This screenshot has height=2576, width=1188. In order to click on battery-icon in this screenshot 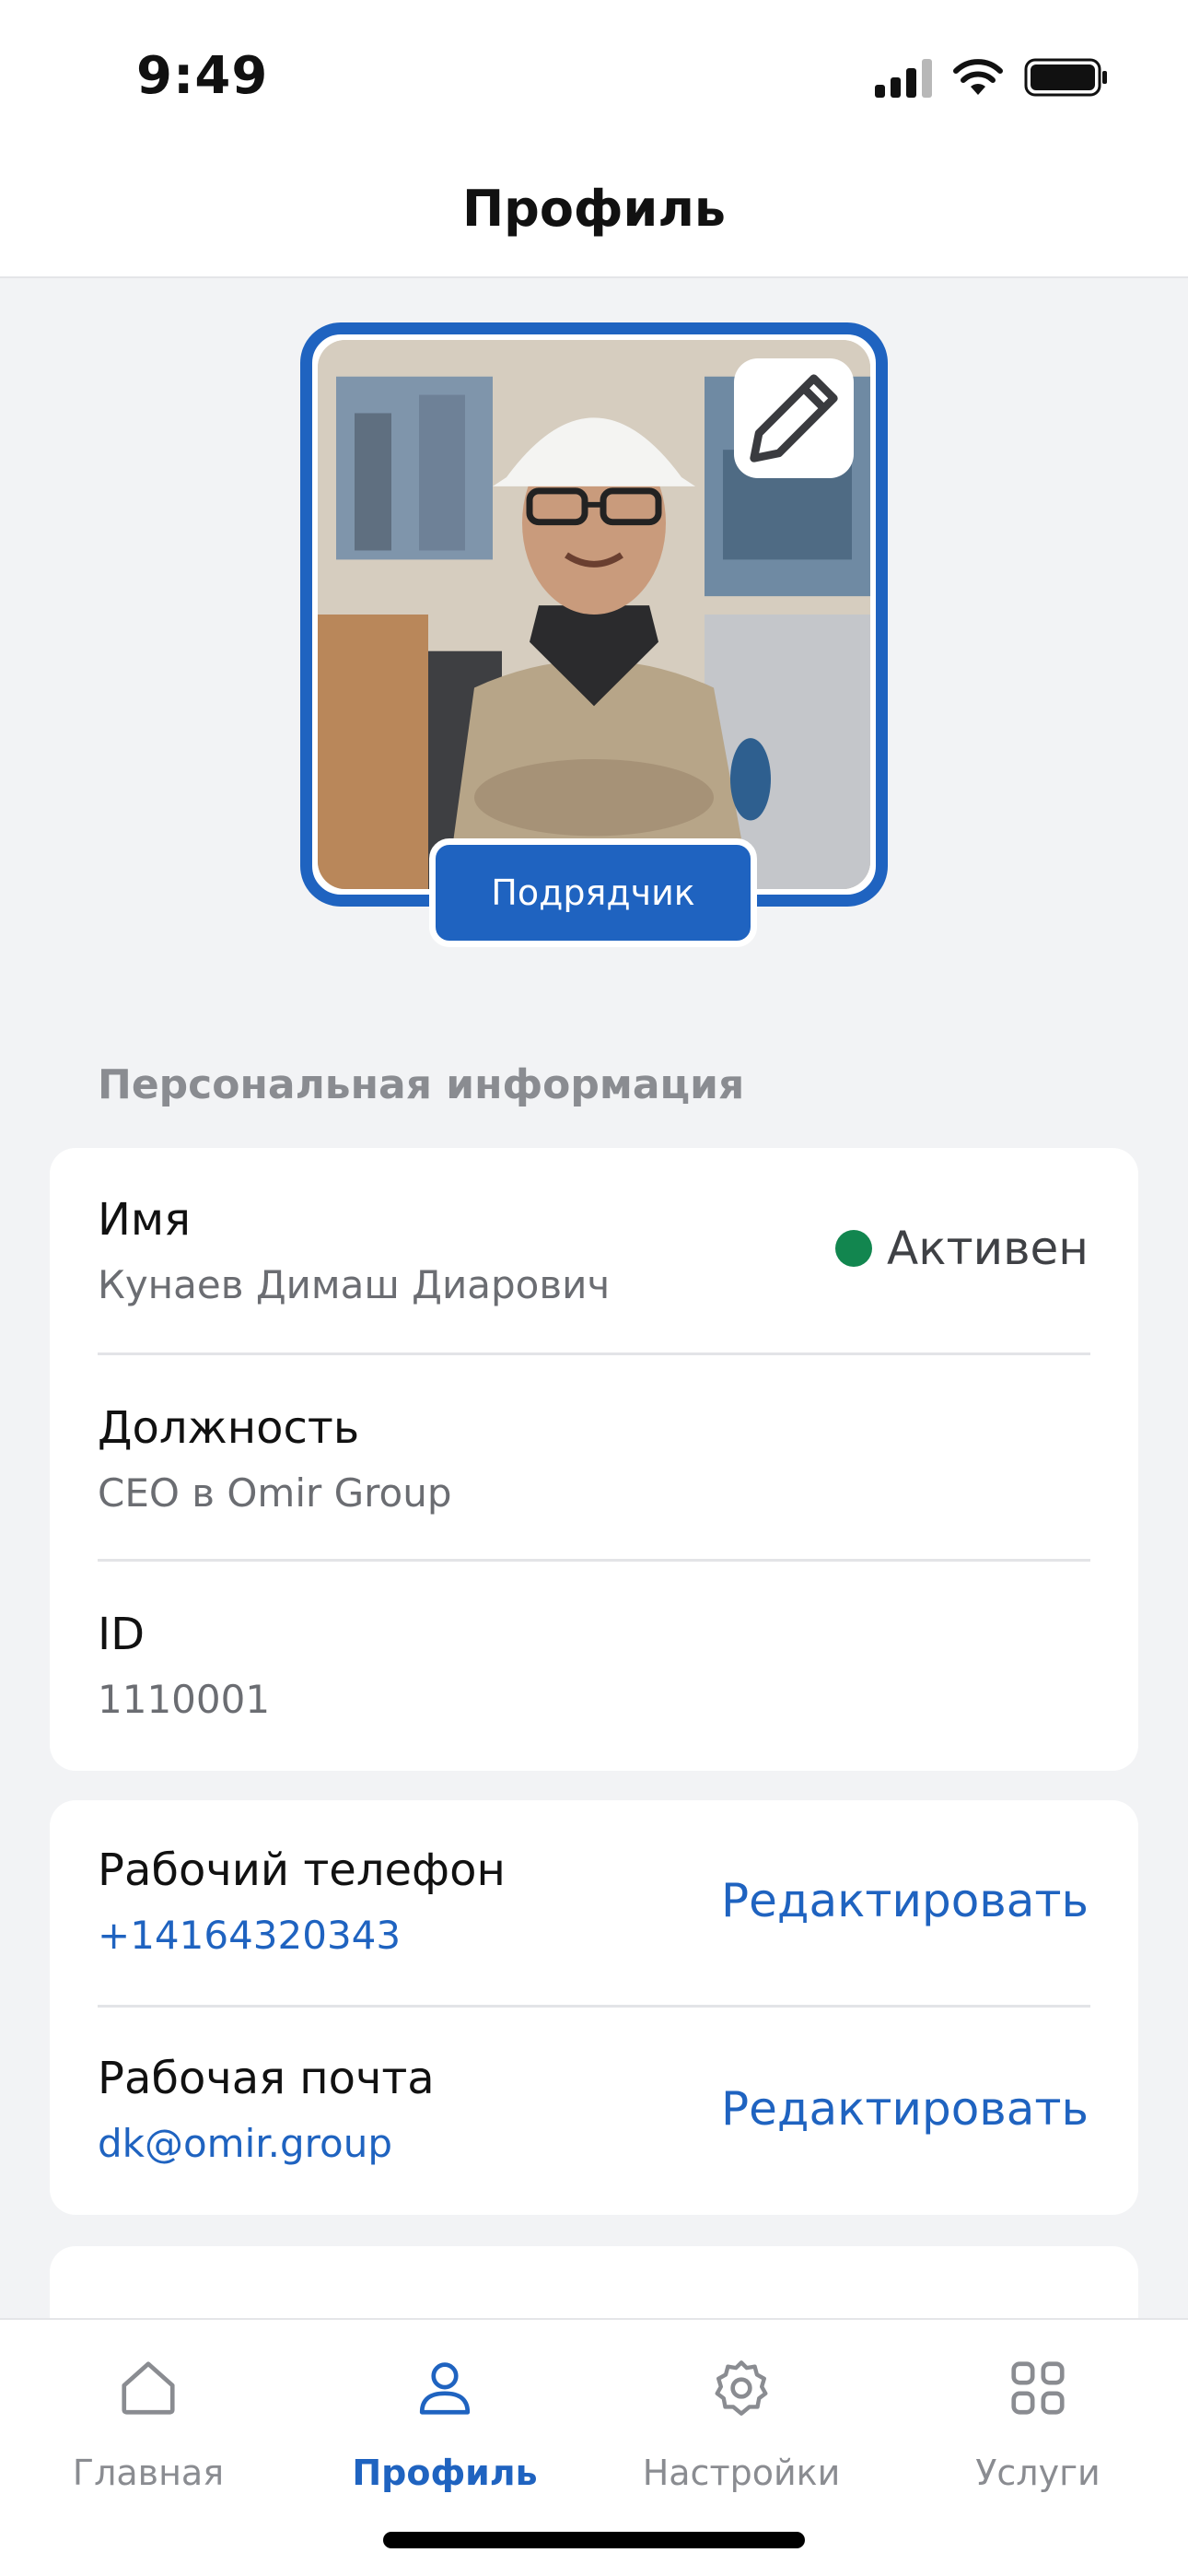, I will do `click(1065, 77)`.